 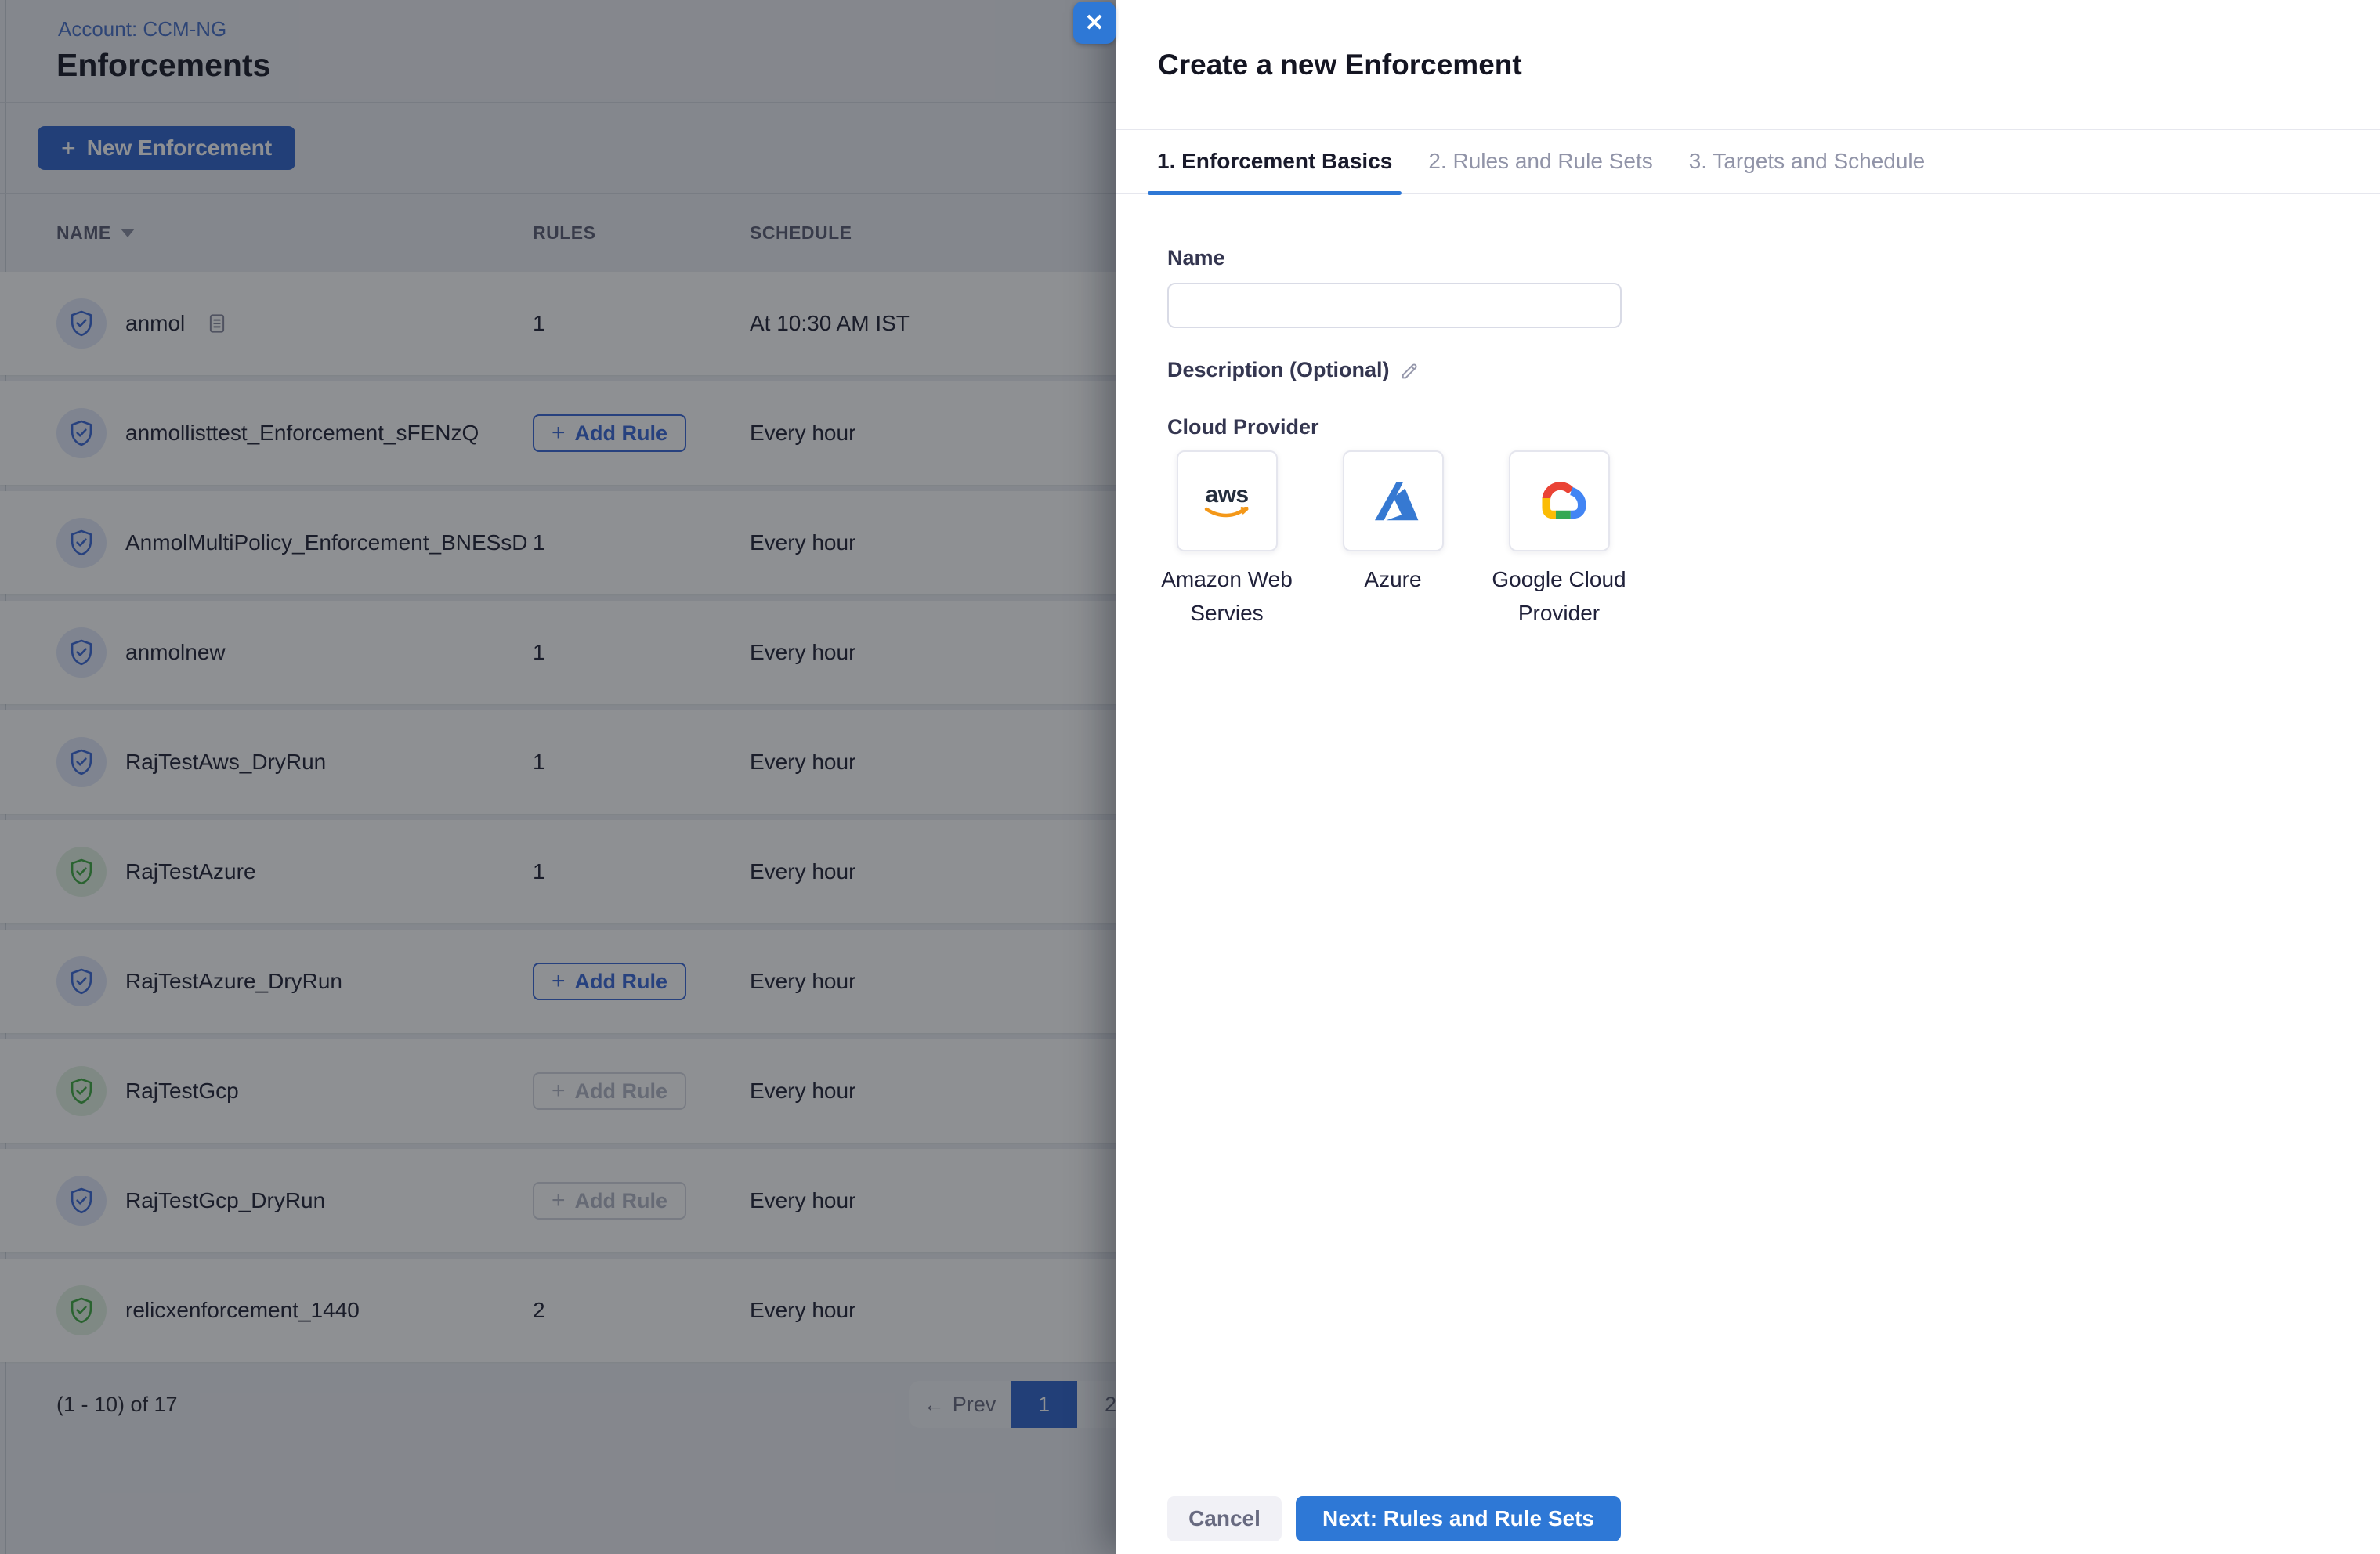 I want to click on edit-pencil-icon, so click(x=1410, y=370).